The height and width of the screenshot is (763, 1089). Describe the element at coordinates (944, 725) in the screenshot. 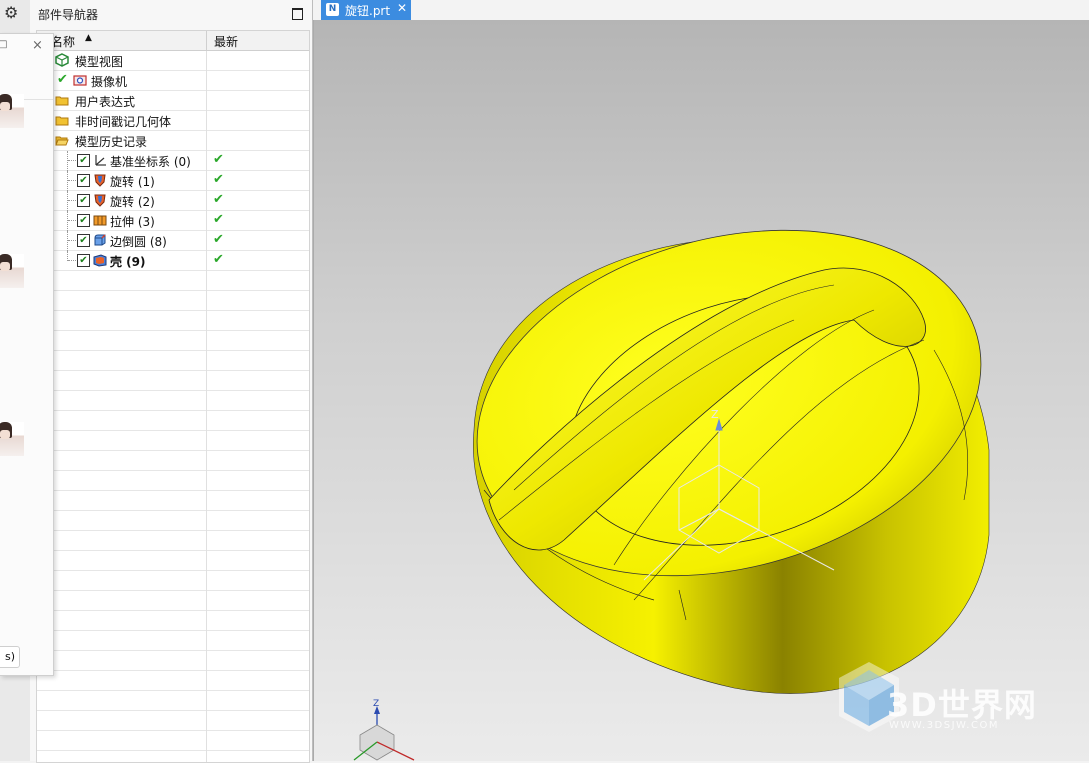

I see `watermark-url: WWW.3DSJW.COM` at that location.